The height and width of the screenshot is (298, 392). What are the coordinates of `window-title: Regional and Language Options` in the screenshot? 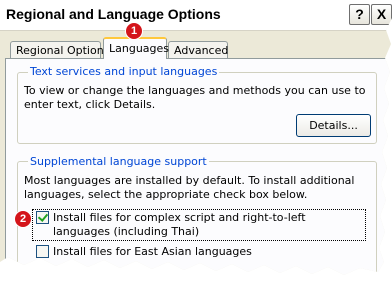 It's located at (113, 14).